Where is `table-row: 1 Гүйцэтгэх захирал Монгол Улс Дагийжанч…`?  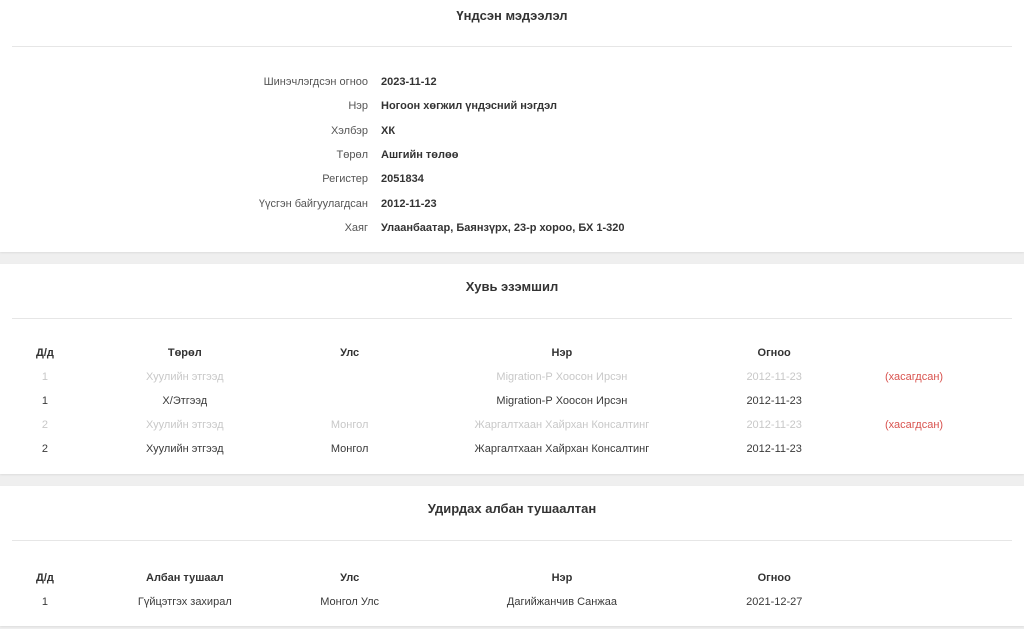
table-row: 1 Гүйцэтгэх захирал Монгол Улс Дагийжанч… is located at coordinates (512, 602).